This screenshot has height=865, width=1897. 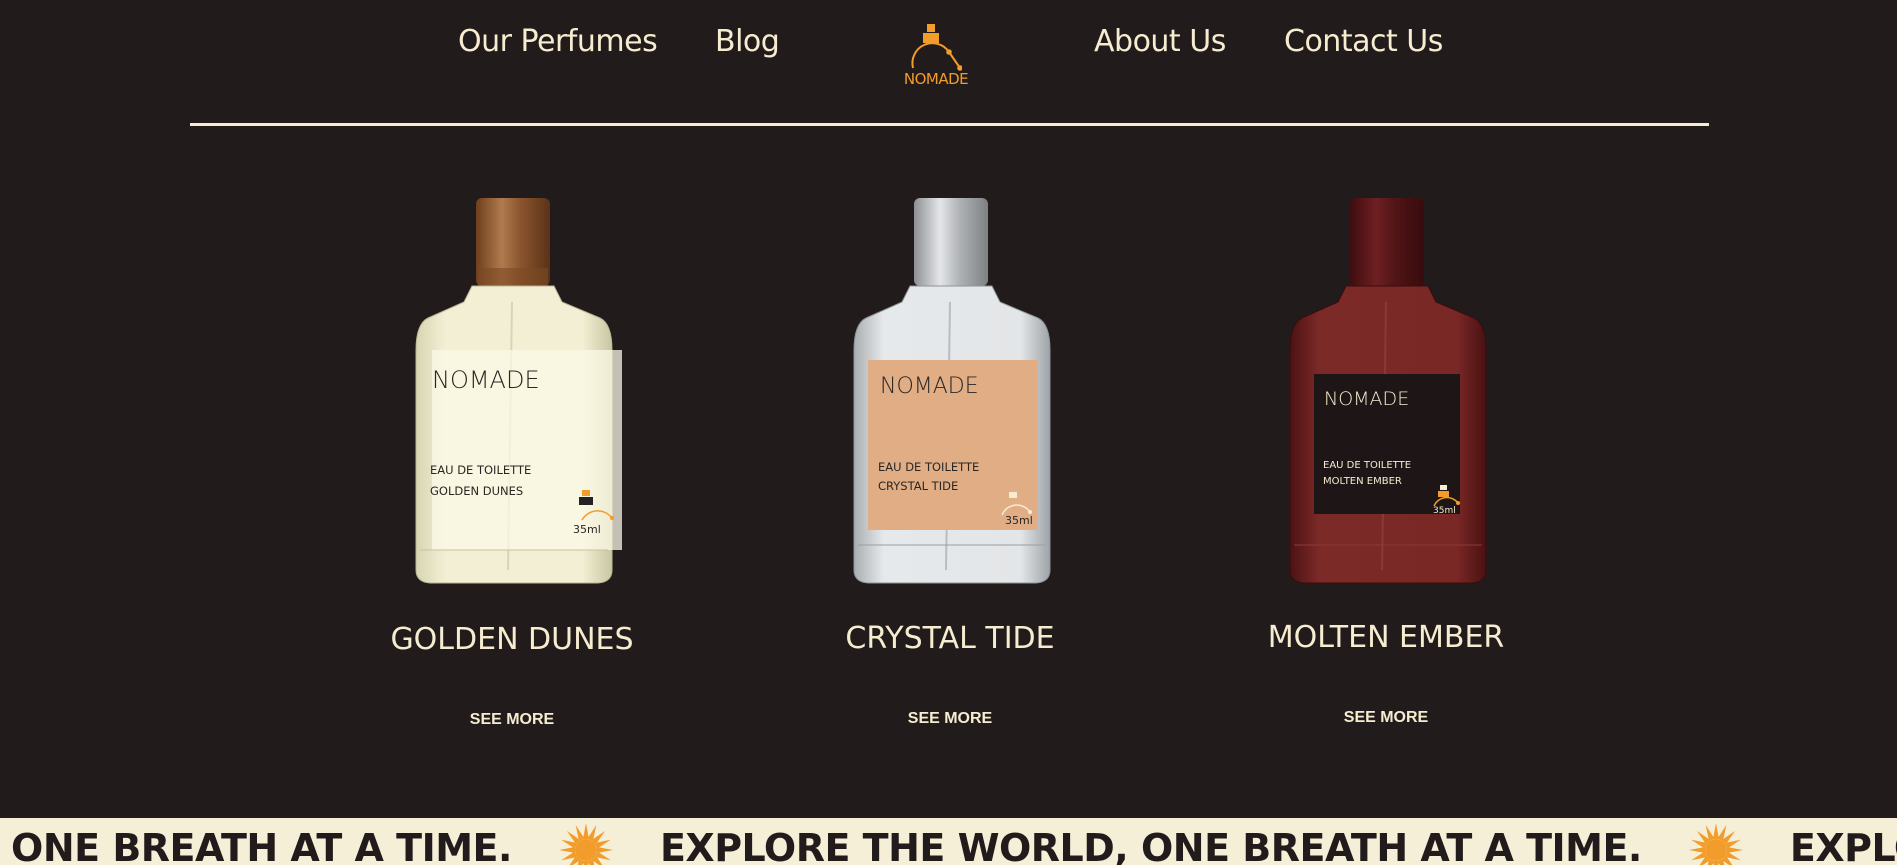 I want to click on product-image-crystal-tide: NOMADE EAU DE TOILETTE CRYSTAL TIDE 35ml, so click(x=950, y=390).